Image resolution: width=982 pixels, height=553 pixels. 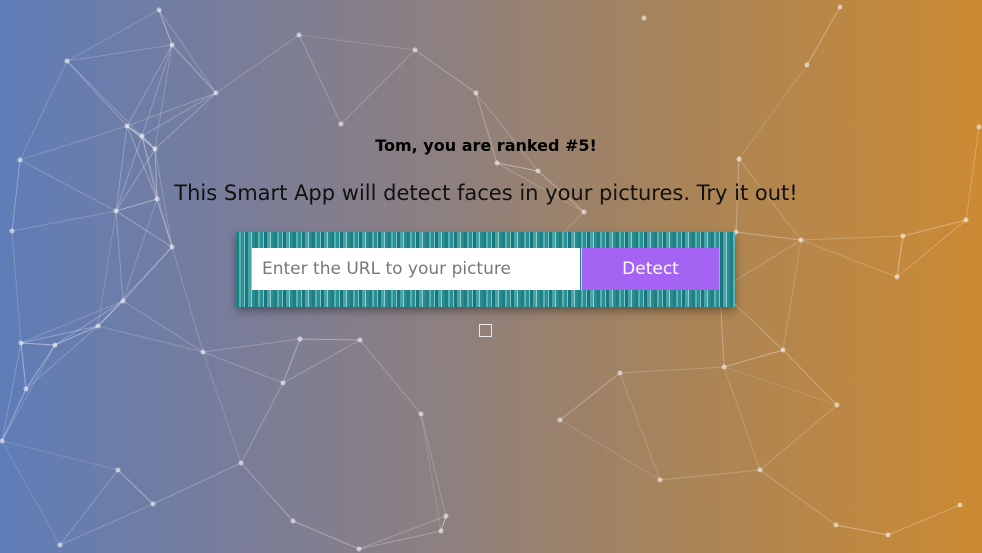 I want to click on url-form-panel: Detect, so click(x=485, y=269).